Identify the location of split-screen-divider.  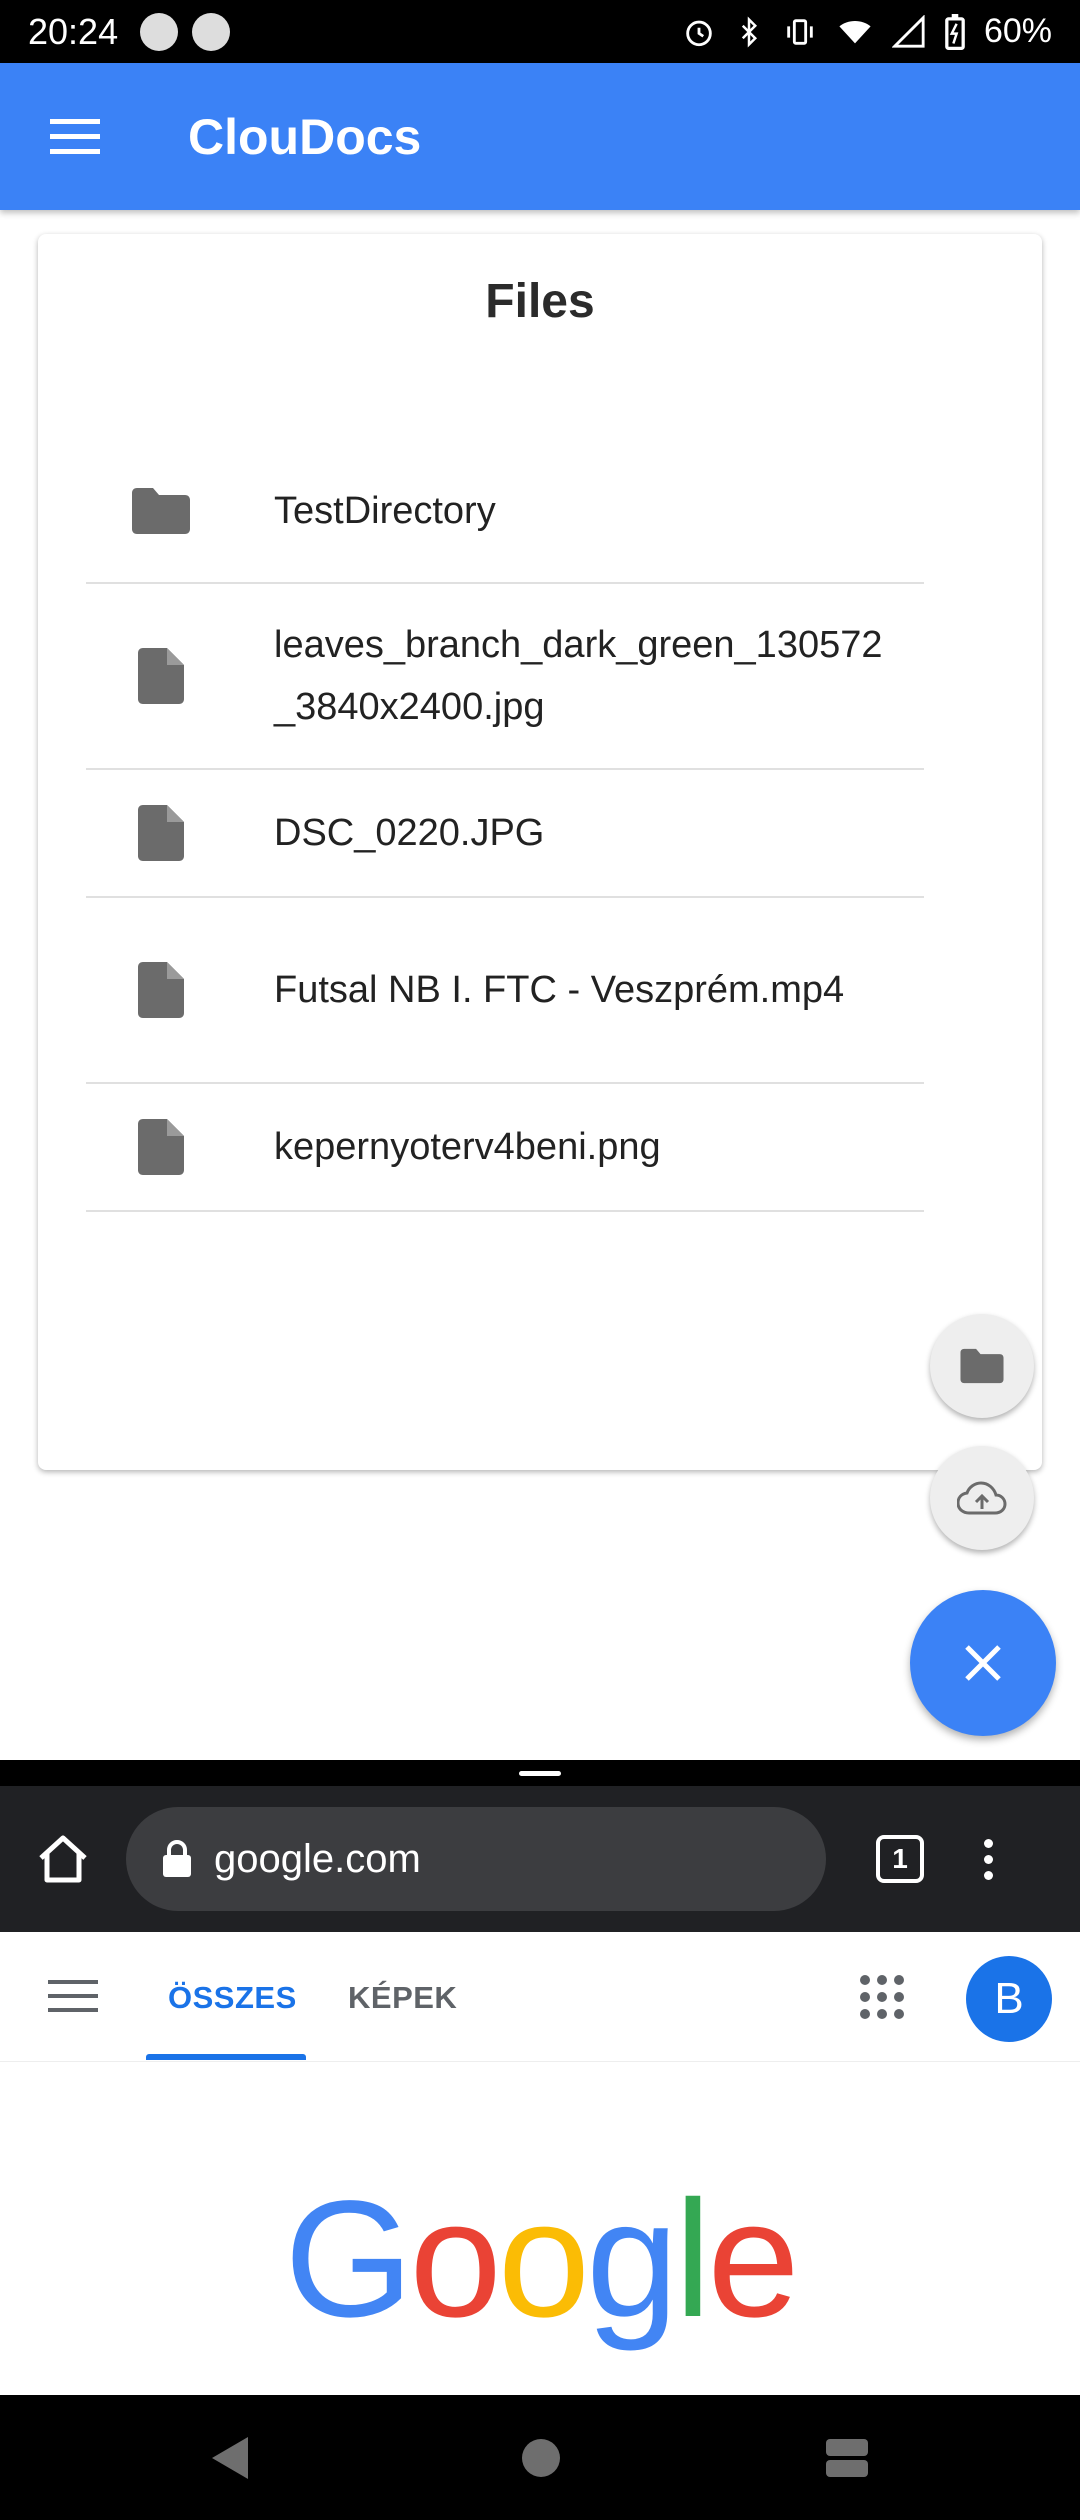
(540, 1773).